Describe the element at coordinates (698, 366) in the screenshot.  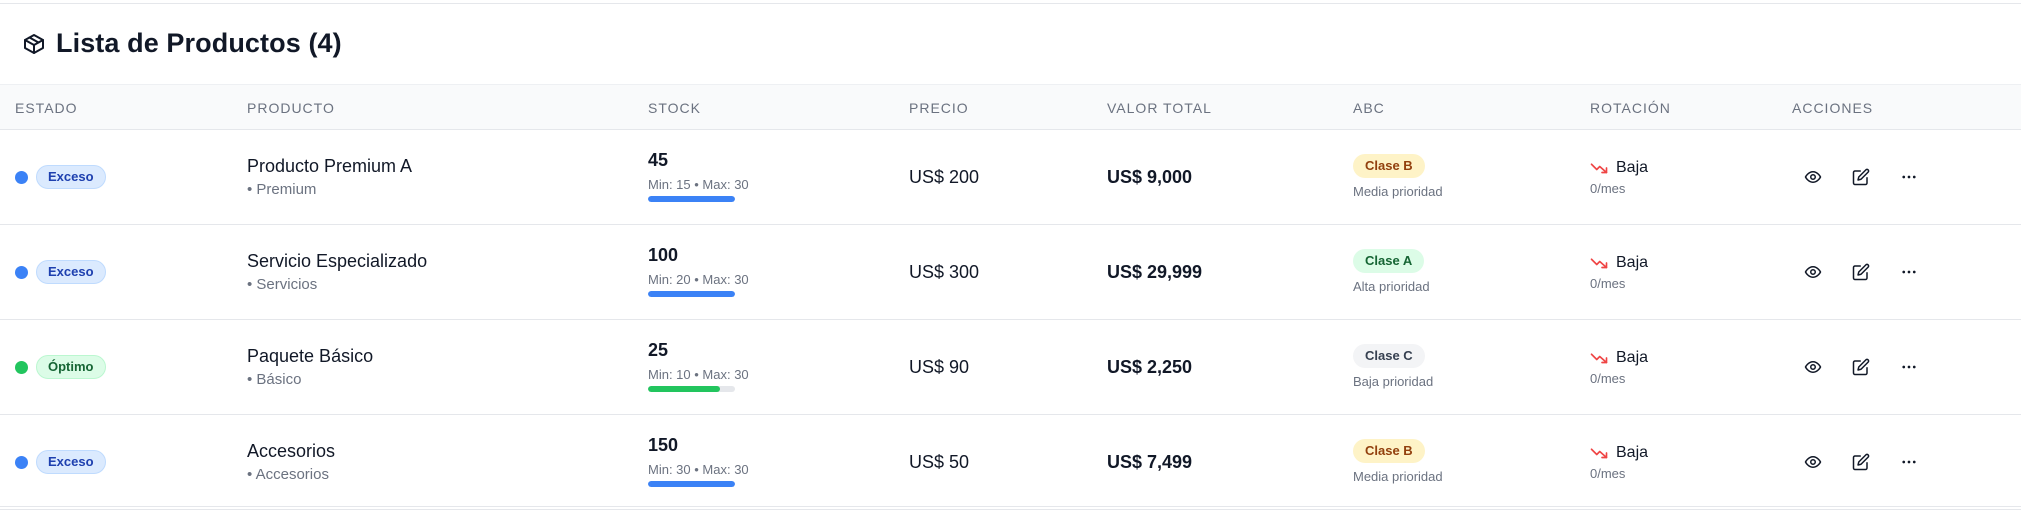
I see `stock-cell: 25 Min: 10 • Max: 30` at that location.